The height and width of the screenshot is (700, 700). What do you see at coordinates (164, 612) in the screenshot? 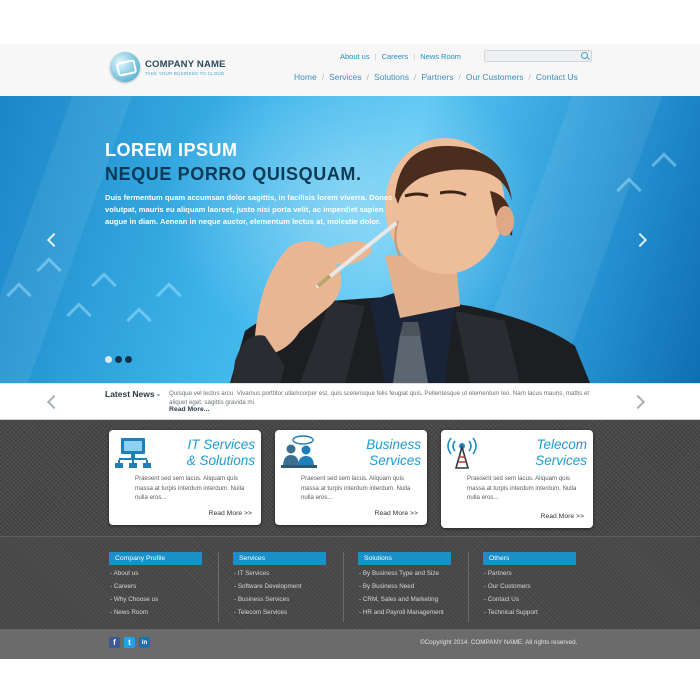
I see `footer-link: - News Room` at bounding box center [164, 612].